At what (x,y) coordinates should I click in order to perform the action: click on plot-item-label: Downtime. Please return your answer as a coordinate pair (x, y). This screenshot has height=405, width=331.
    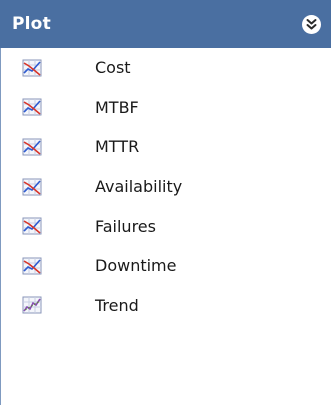
    Looking at the image, I should click on (136, 266).